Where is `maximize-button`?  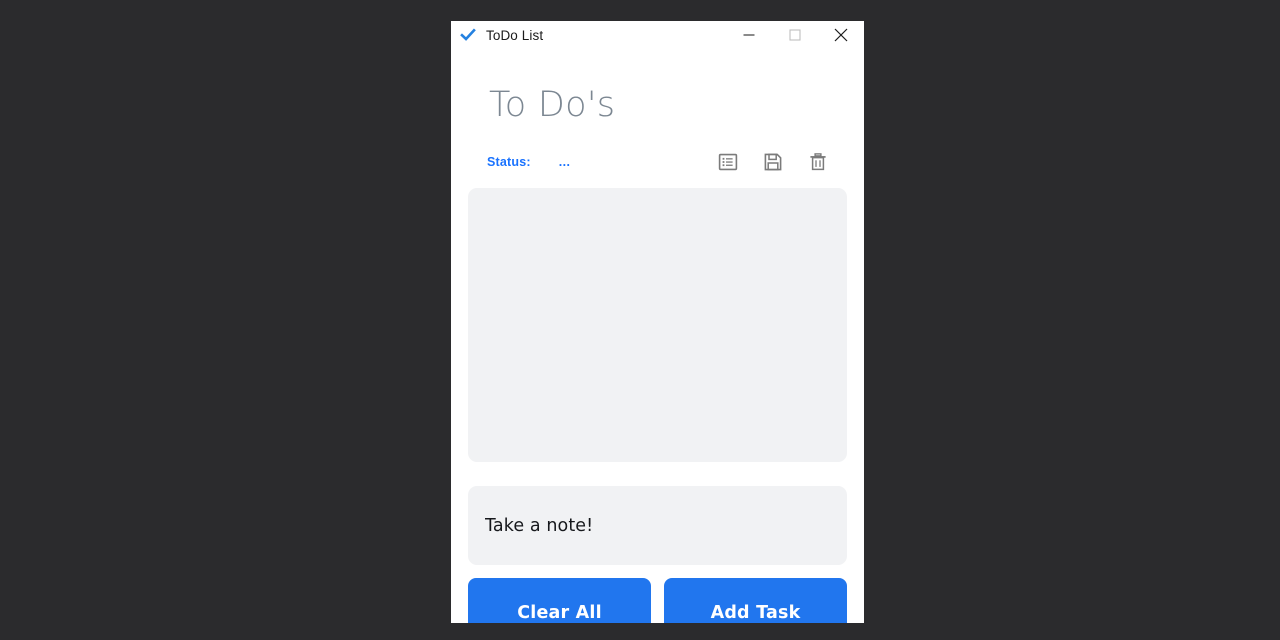 maximize-button is located at coordinates (795, 35).